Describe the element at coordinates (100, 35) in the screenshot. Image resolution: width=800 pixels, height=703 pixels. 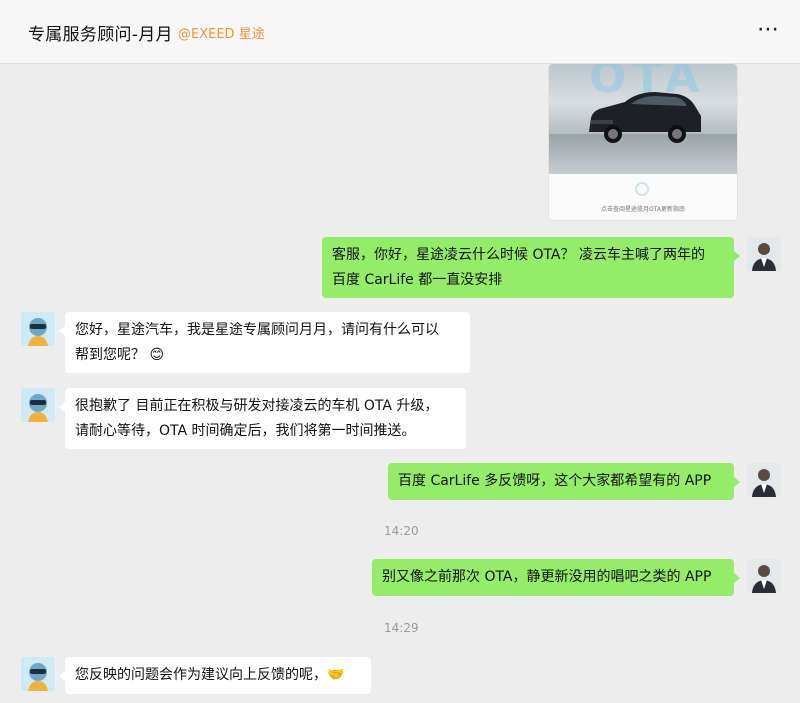
I see `chat-title: 专属服务顾问-月月` at that location.